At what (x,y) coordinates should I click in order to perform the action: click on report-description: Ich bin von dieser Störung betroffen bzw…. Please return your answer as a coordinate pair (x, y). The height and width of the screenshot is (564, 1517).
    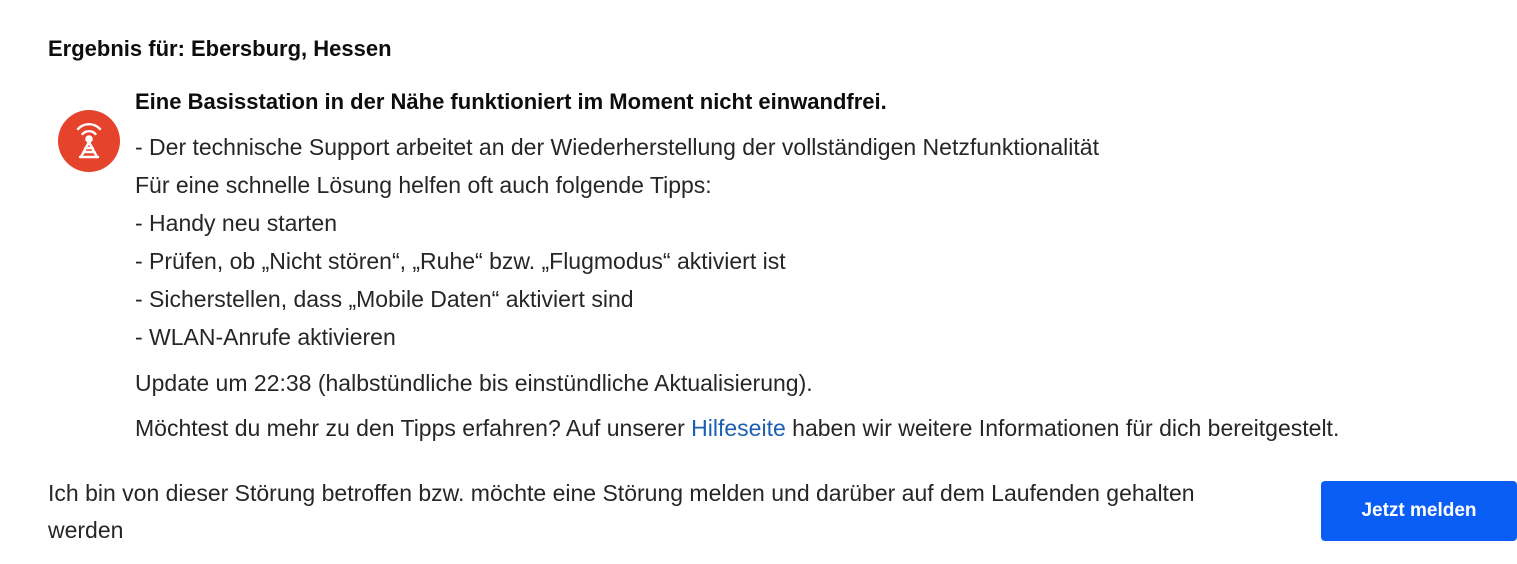
    Looking at the image, I should click on (621, 511).